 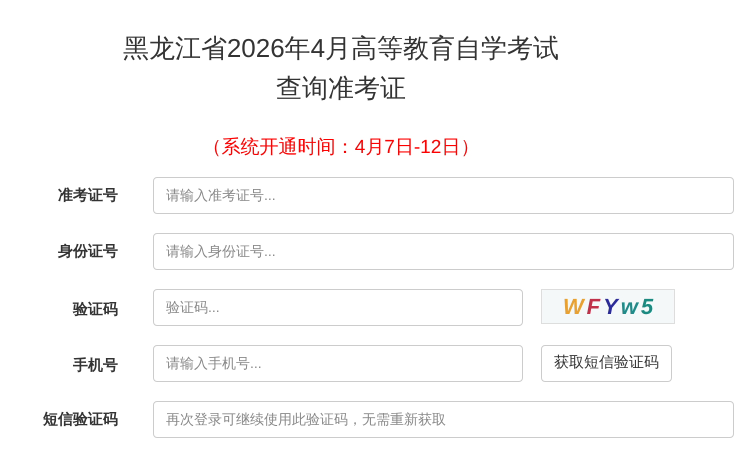 What do you see at coordinates (88, 195) in the screenshot?
I see `field-label: 准考证号` at bounding box center [88, 195].